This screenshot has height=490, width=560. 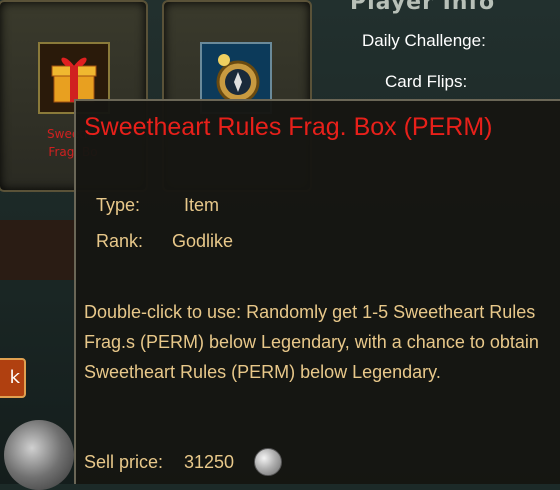 I want to click on player-info-header: Player Info, so click(x=423, y=7).